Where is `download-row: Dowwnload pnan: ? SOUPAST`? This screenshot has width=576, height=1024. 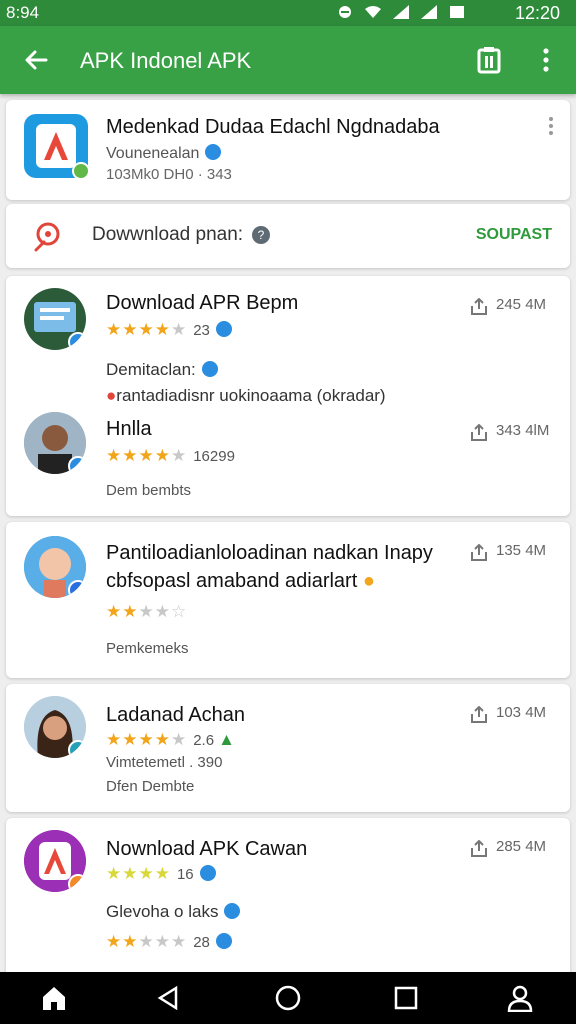
download-row: Dowwnload pnan: ? SOUPAST is located at coordinates (288, 236).